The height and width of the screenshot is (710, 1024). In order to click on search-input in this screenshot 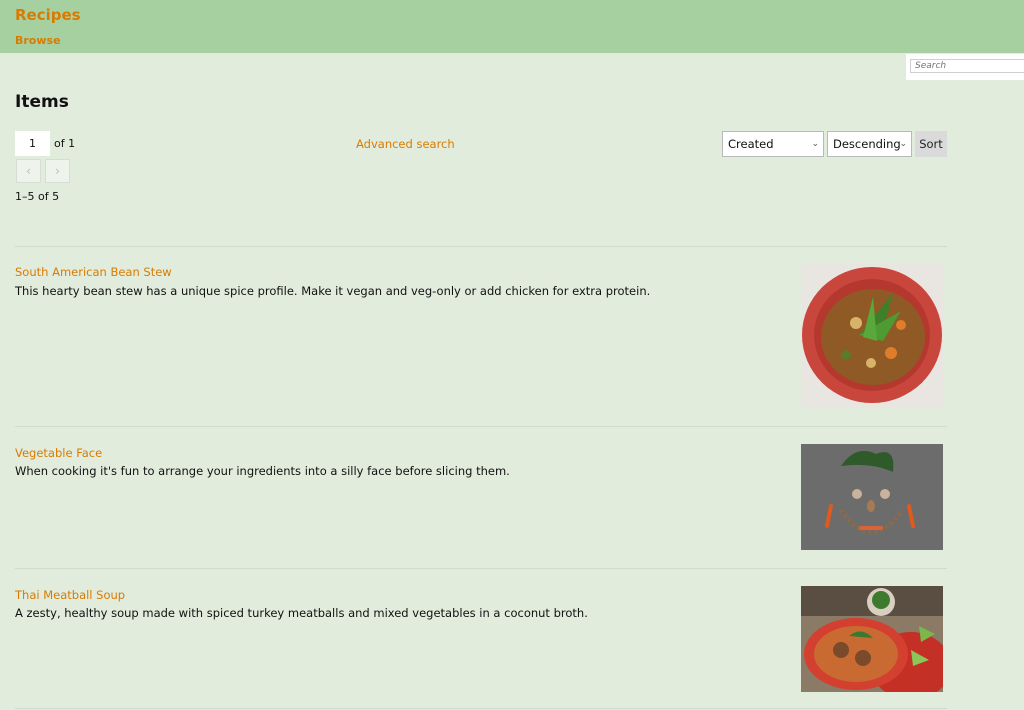, I will do `click(967, 66)`.